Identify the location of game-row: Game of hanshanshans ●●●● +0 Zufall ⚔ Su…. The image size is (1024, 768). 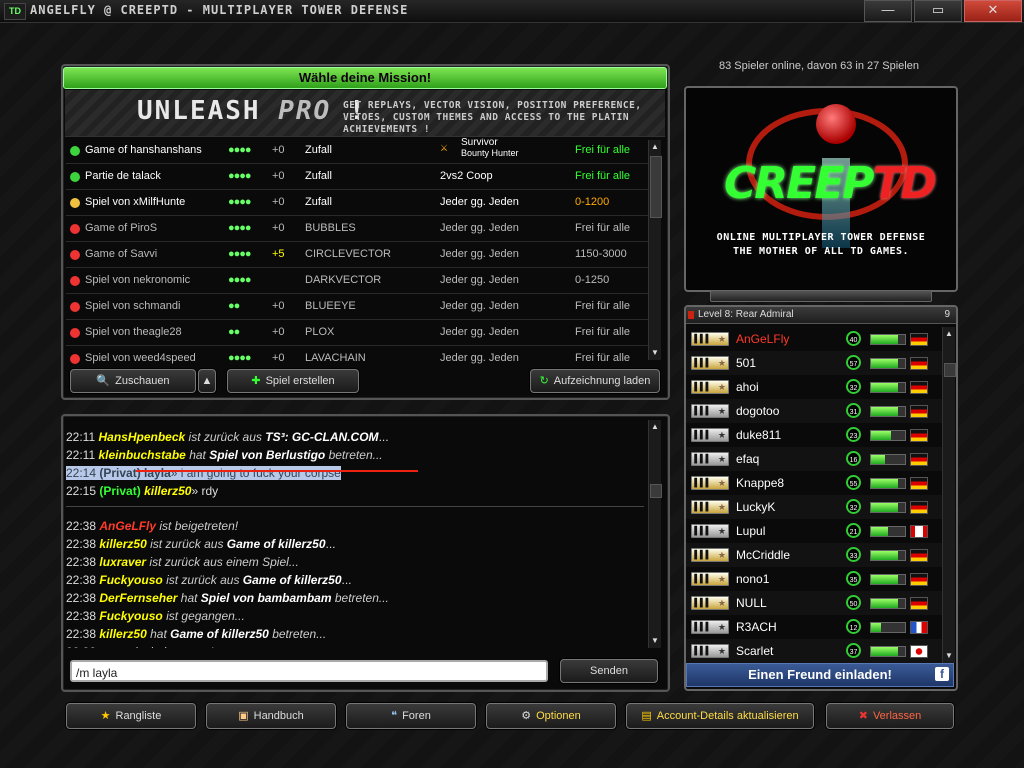
(357, 151).